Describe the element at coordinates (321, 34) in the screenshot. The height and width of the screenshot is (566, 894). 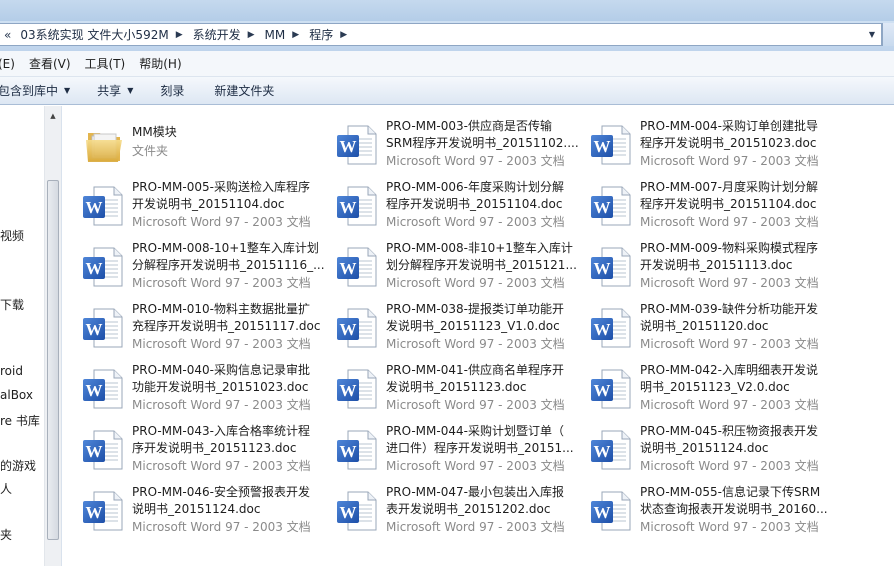
I see `breadcrumb-item: 程序` at that location.